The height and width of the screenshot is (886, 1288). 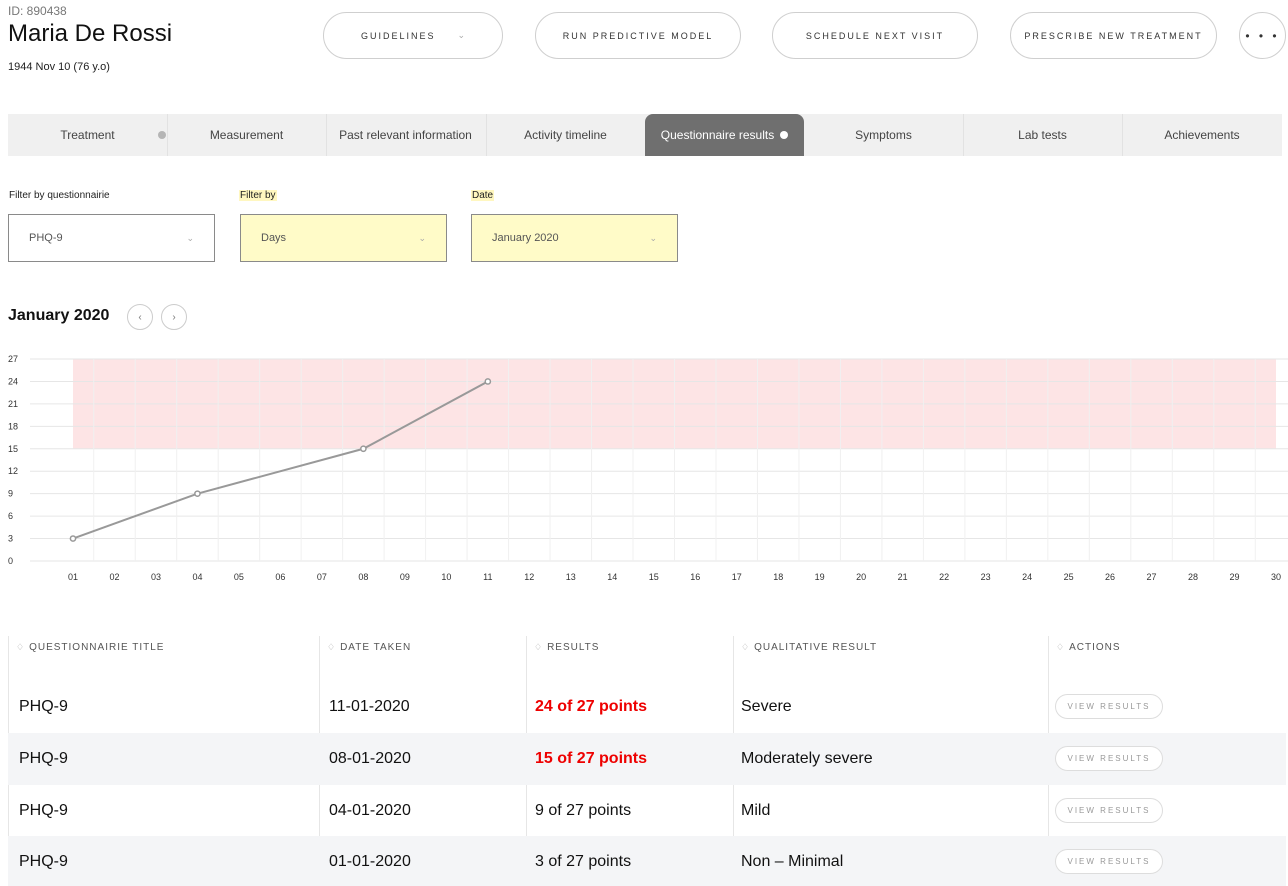 I want to click on x-tick-label: 15, so click(x=654, y=577).